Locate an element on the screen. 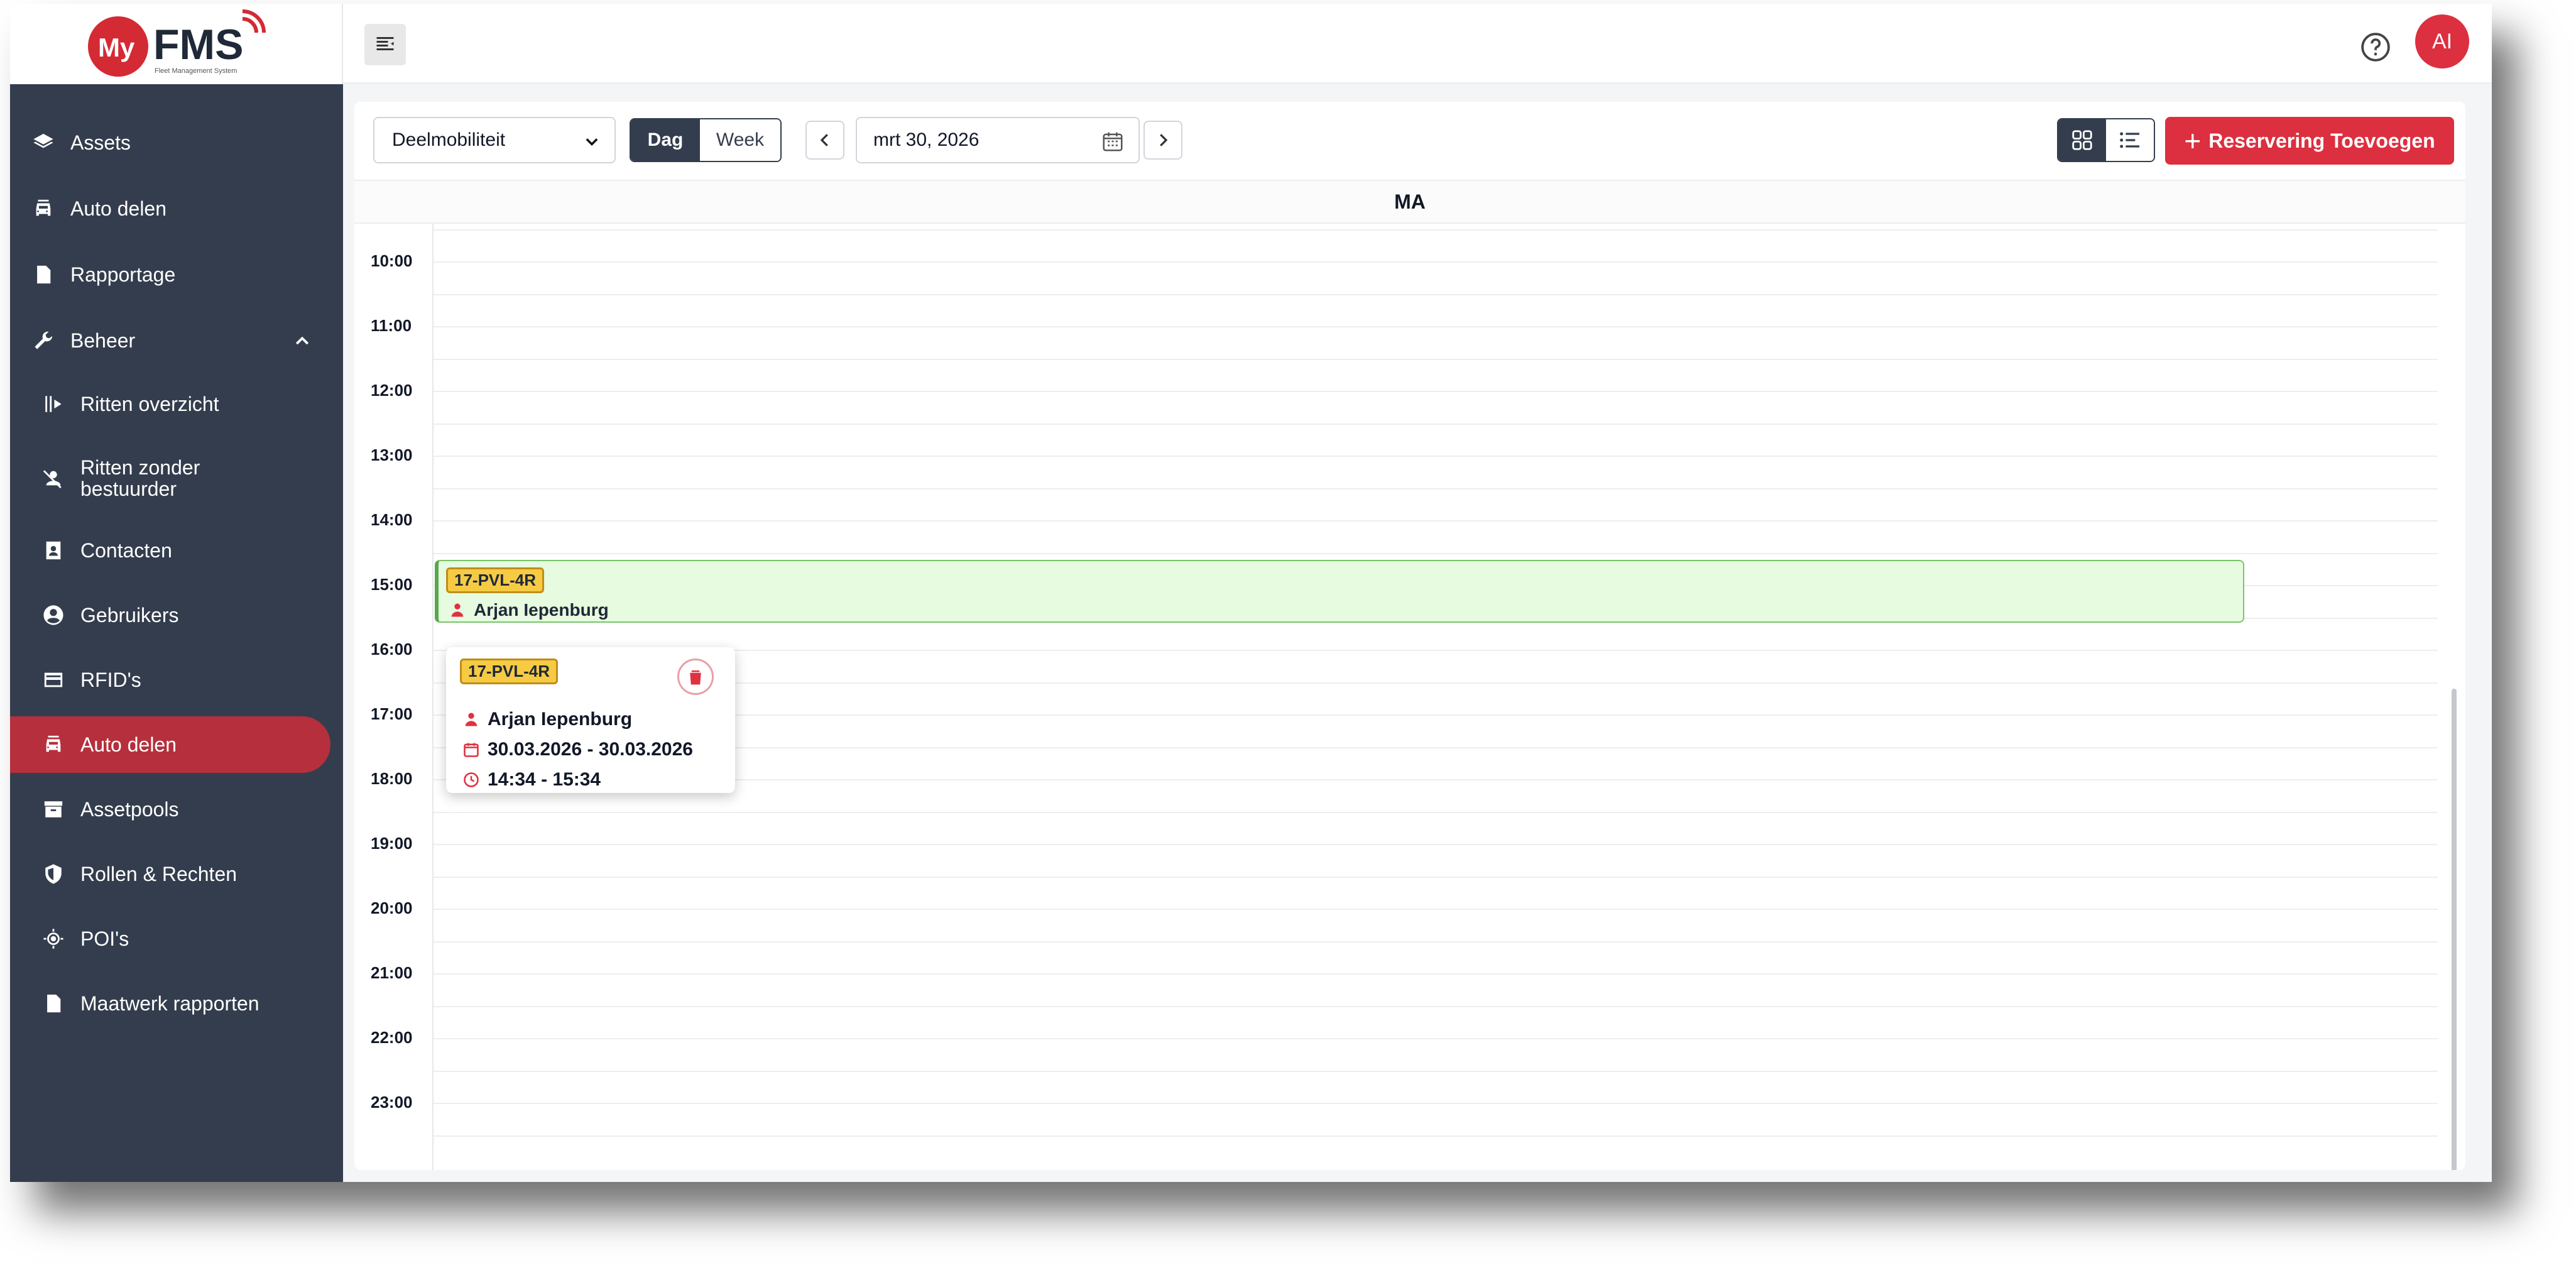  sidebar-item-ritten-overzicht: Ritten overzicht is located at coordinates (177, 404).